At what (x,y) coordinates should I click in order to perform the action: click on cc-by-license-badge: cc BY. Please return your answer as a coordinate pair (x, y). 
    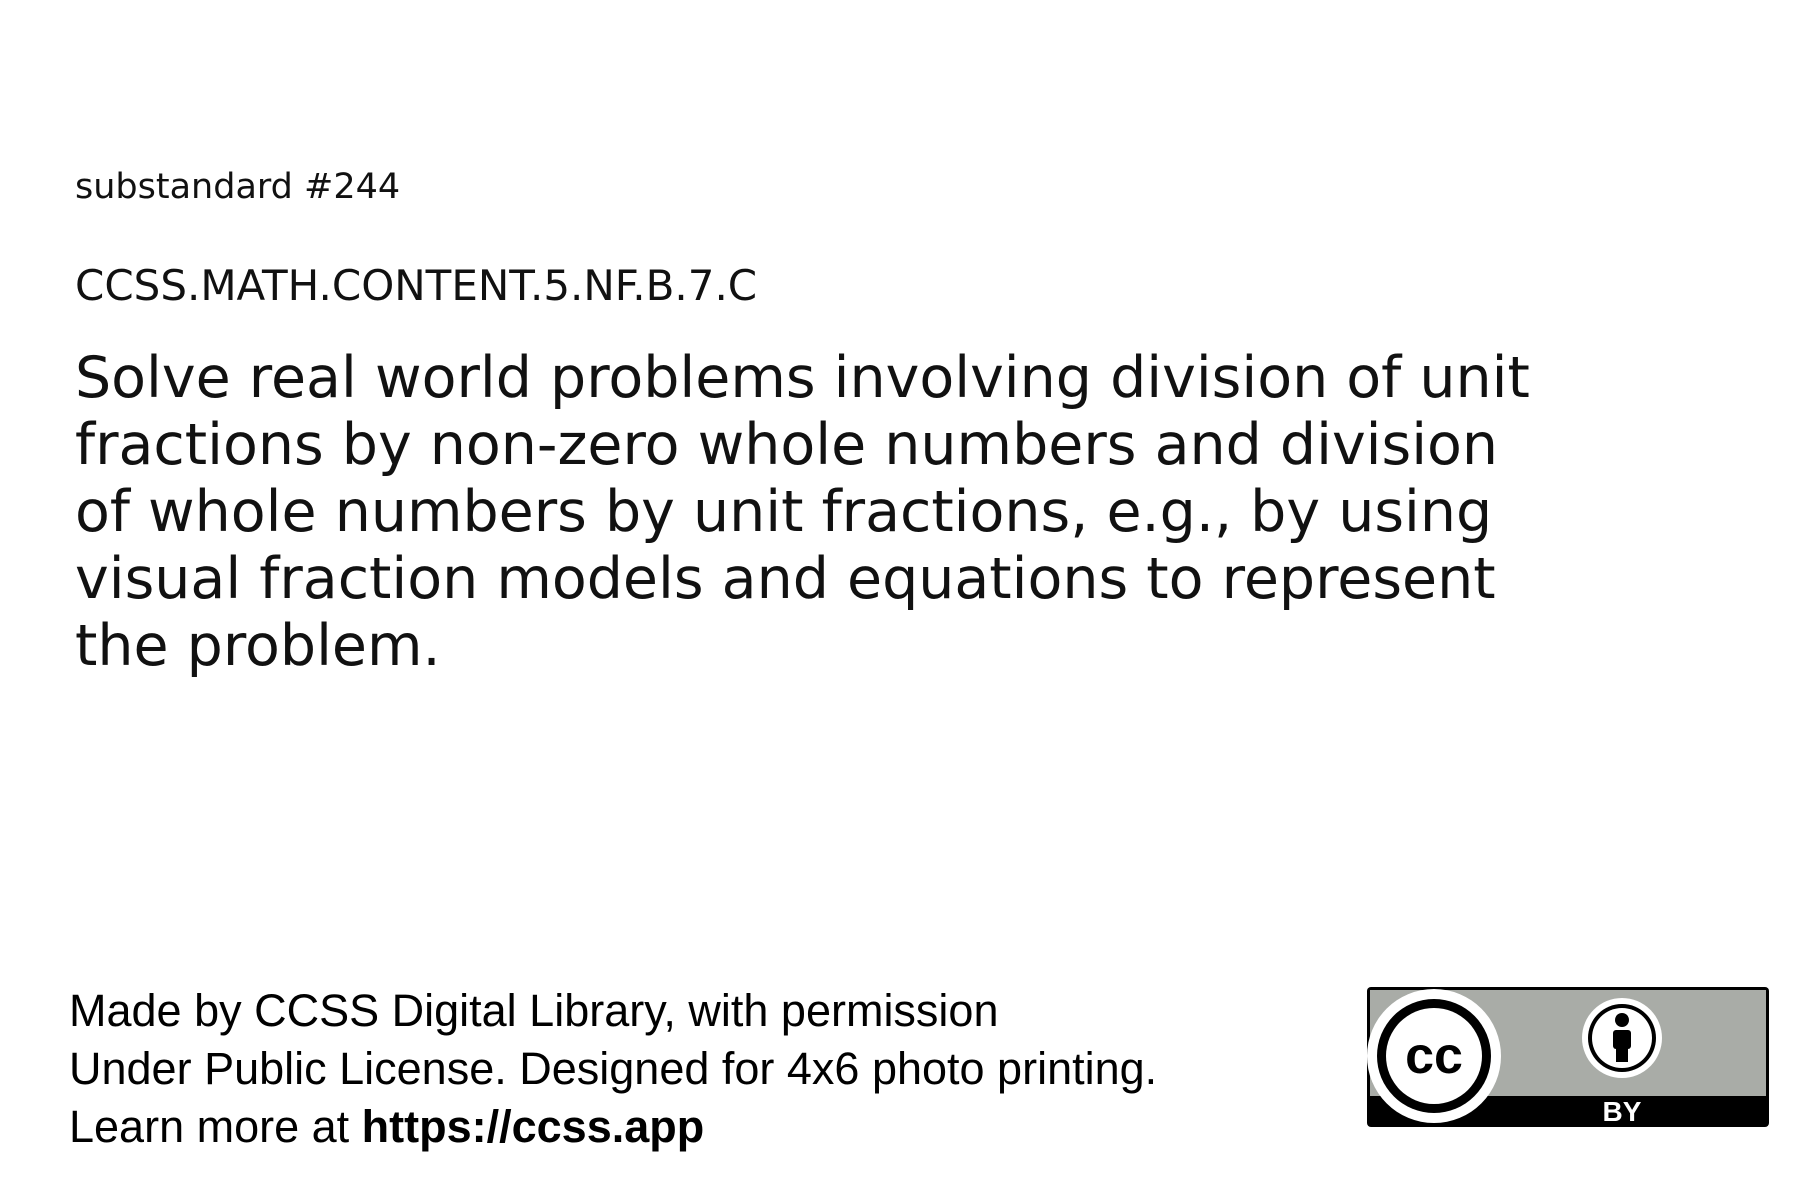
    Looking at the image, I should click on (1568, 1057).